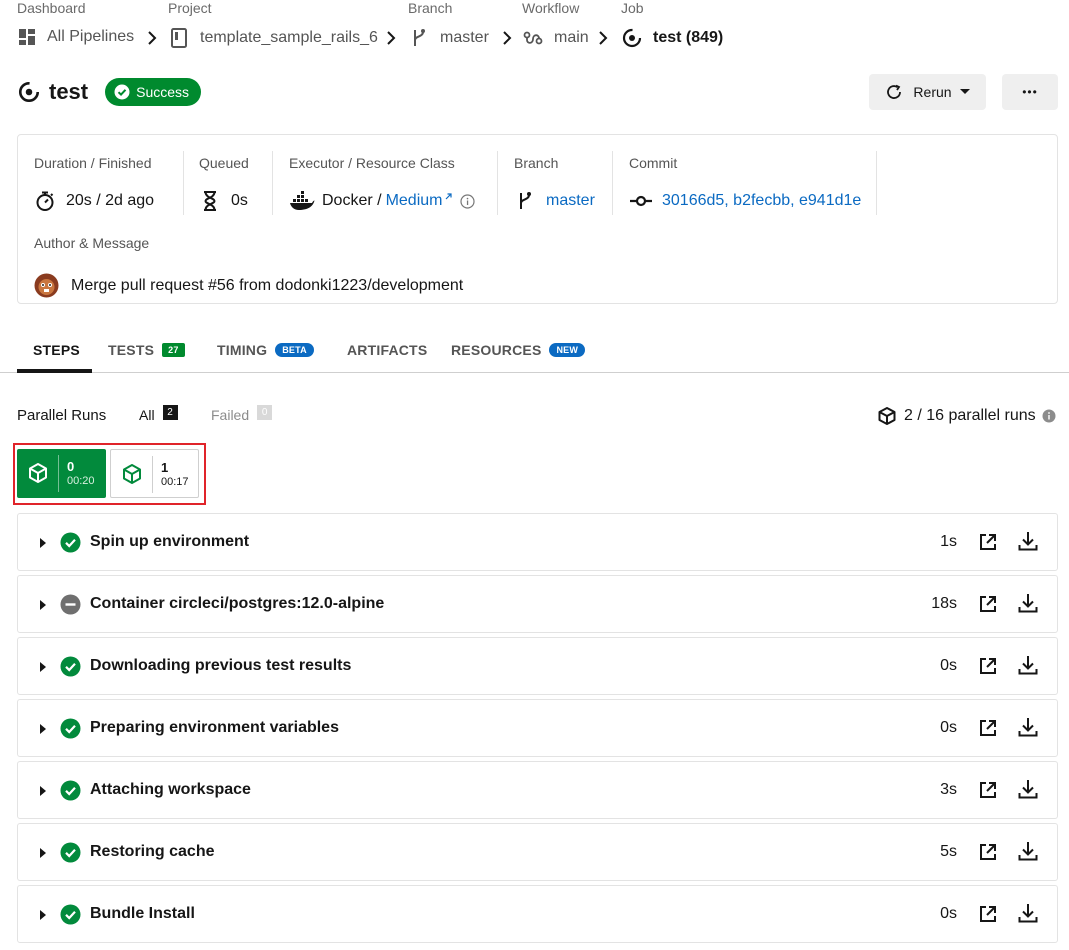  Describe the element at coordinates (745, 184) in the screenshot. I see `commit-field: Commit 30166d5, b2fecbb, e941d1e` at that location.